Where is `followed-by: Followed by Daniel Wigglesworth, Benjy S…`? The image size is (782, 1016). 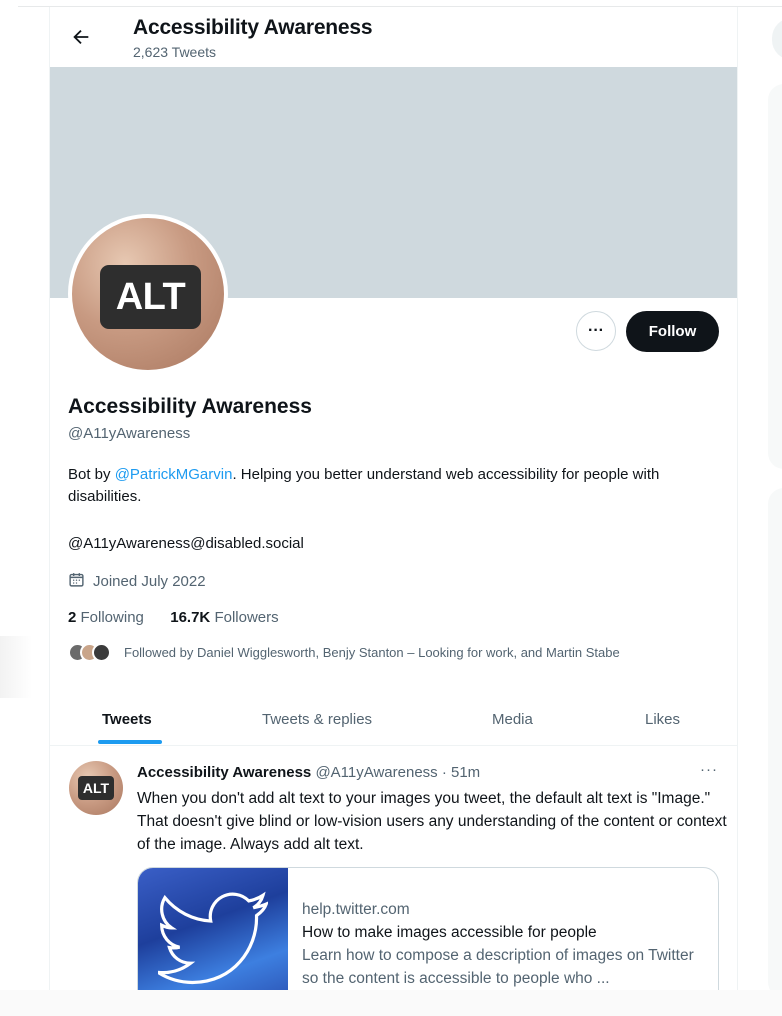 followed-by: Followed by Daniel Wigglesworth, Benjy S… is located at coordinates (344, 652).